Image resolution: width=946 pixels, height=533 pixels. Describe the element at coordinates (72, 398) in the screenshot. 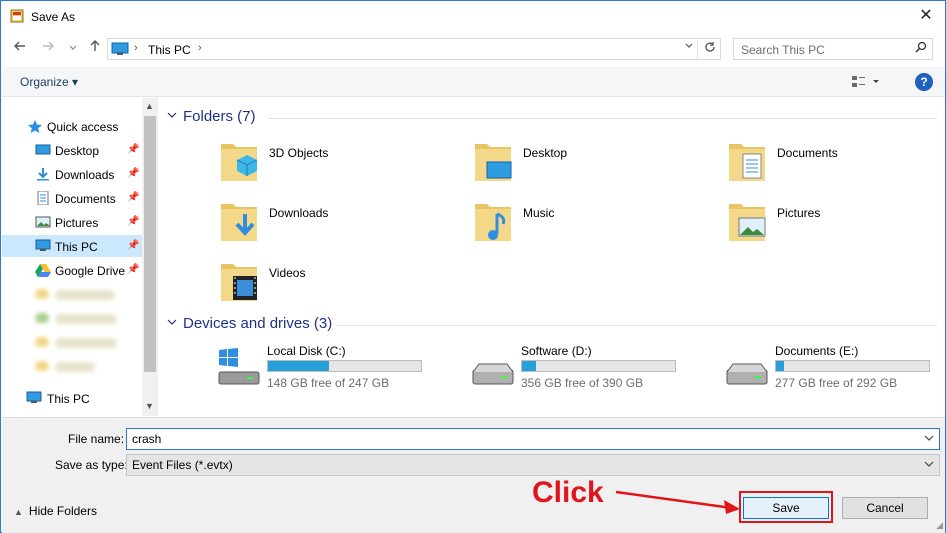

I see `sidebar-item-this-pc-root: This PC` at that location.